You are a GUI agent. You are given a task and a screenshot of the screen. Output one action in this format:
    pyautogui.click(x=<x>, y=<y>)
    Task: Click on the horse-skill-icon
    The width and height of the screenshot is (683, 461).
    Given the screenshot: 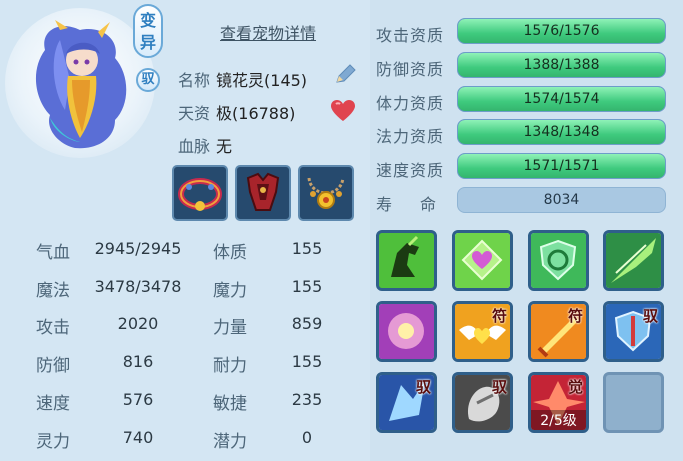 What is the action you would take?
    pyautogui.click(x=406, y=260)
    